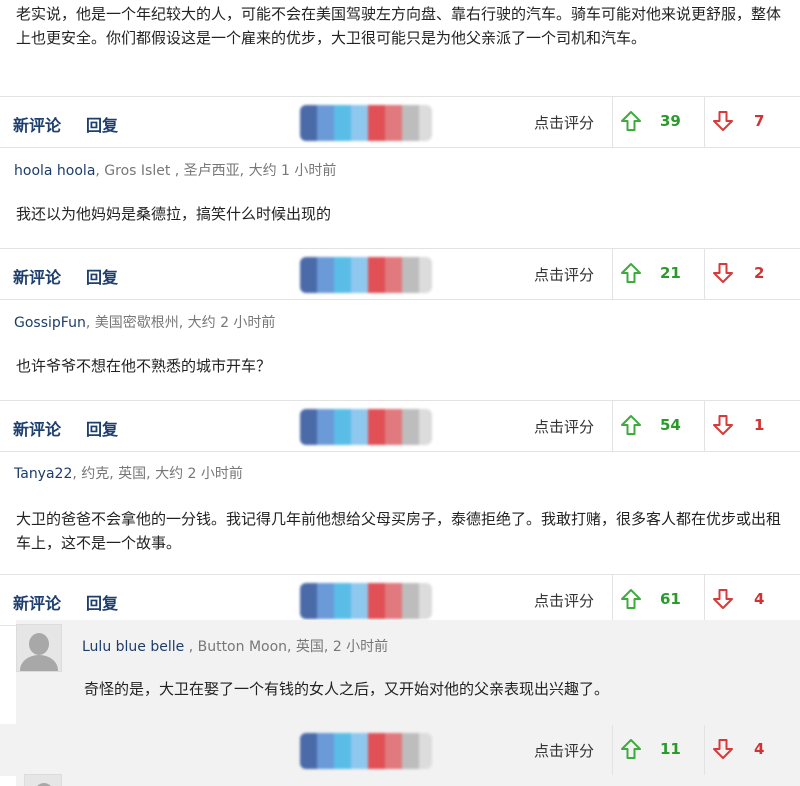  I want to click on downvote-count: 1, so click(759, 425).